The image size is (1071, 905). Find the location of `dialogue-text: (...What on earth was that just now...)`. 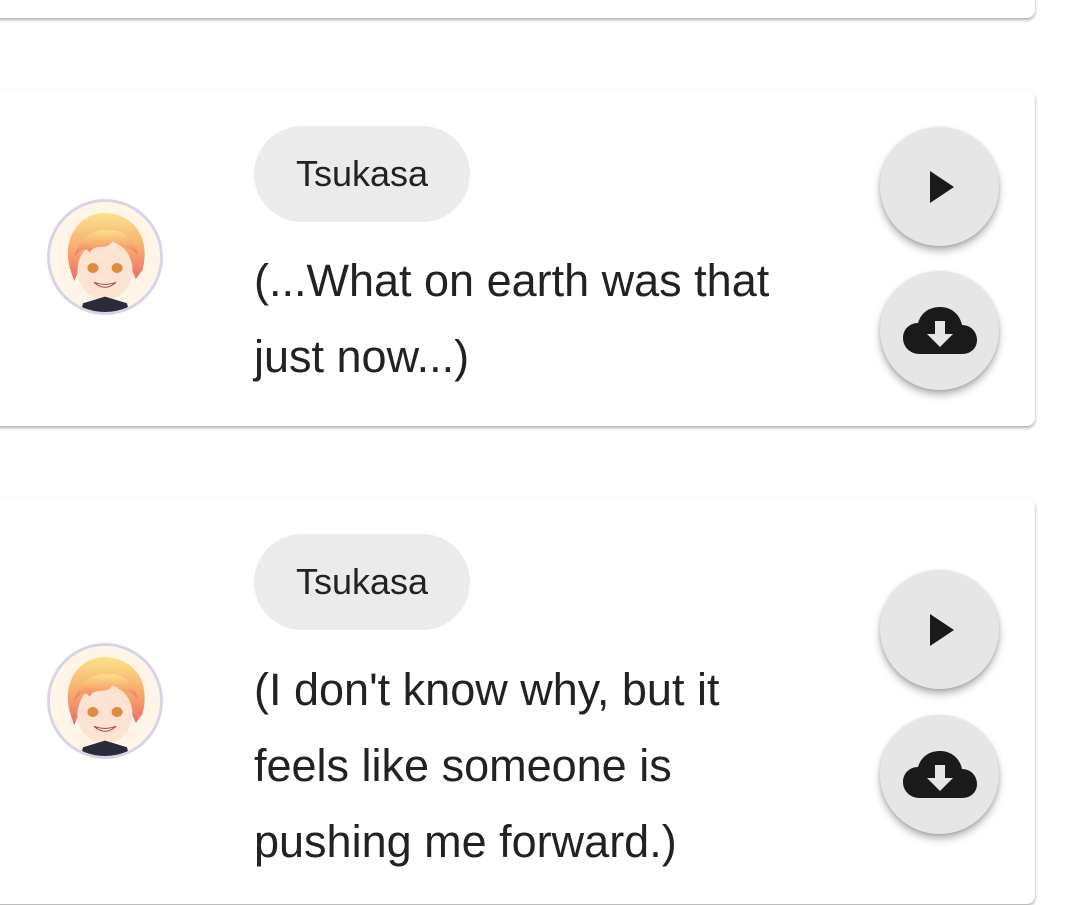

dialogue-text: (...What on earth was that just now...) is located at coordinates (512, 318).